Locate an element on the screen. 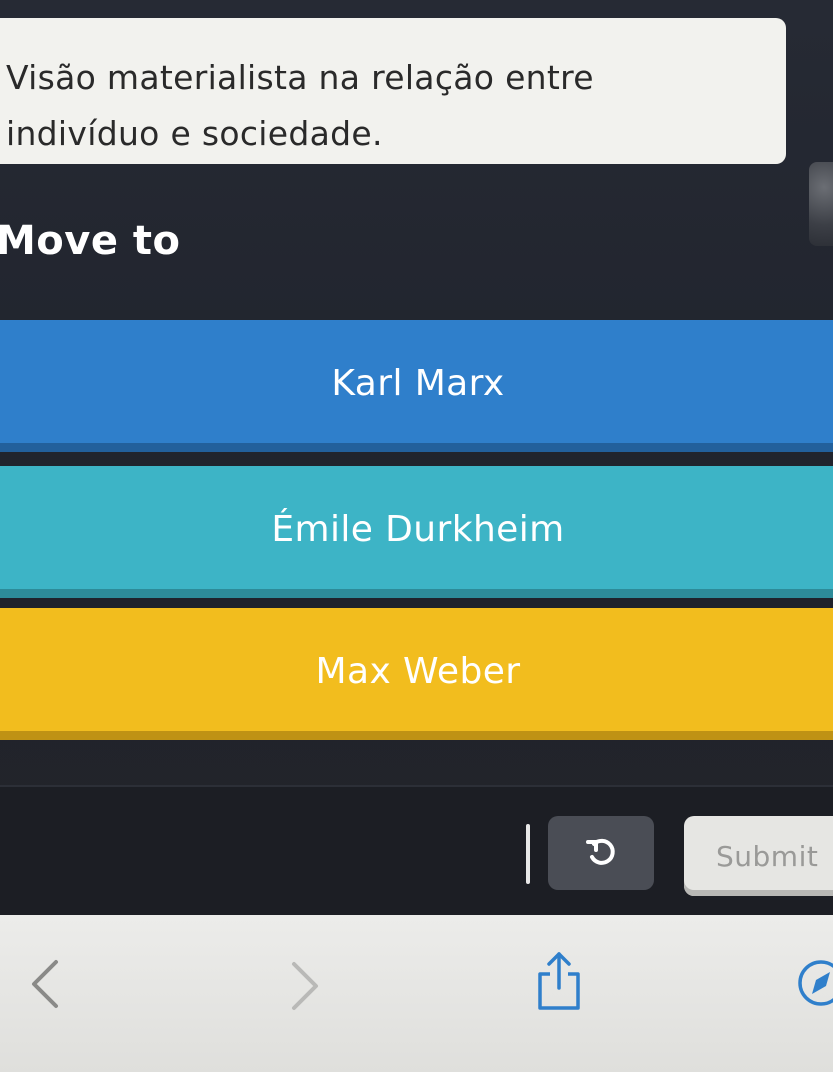  submit-label: Submit is located at coordinates (767, 856).